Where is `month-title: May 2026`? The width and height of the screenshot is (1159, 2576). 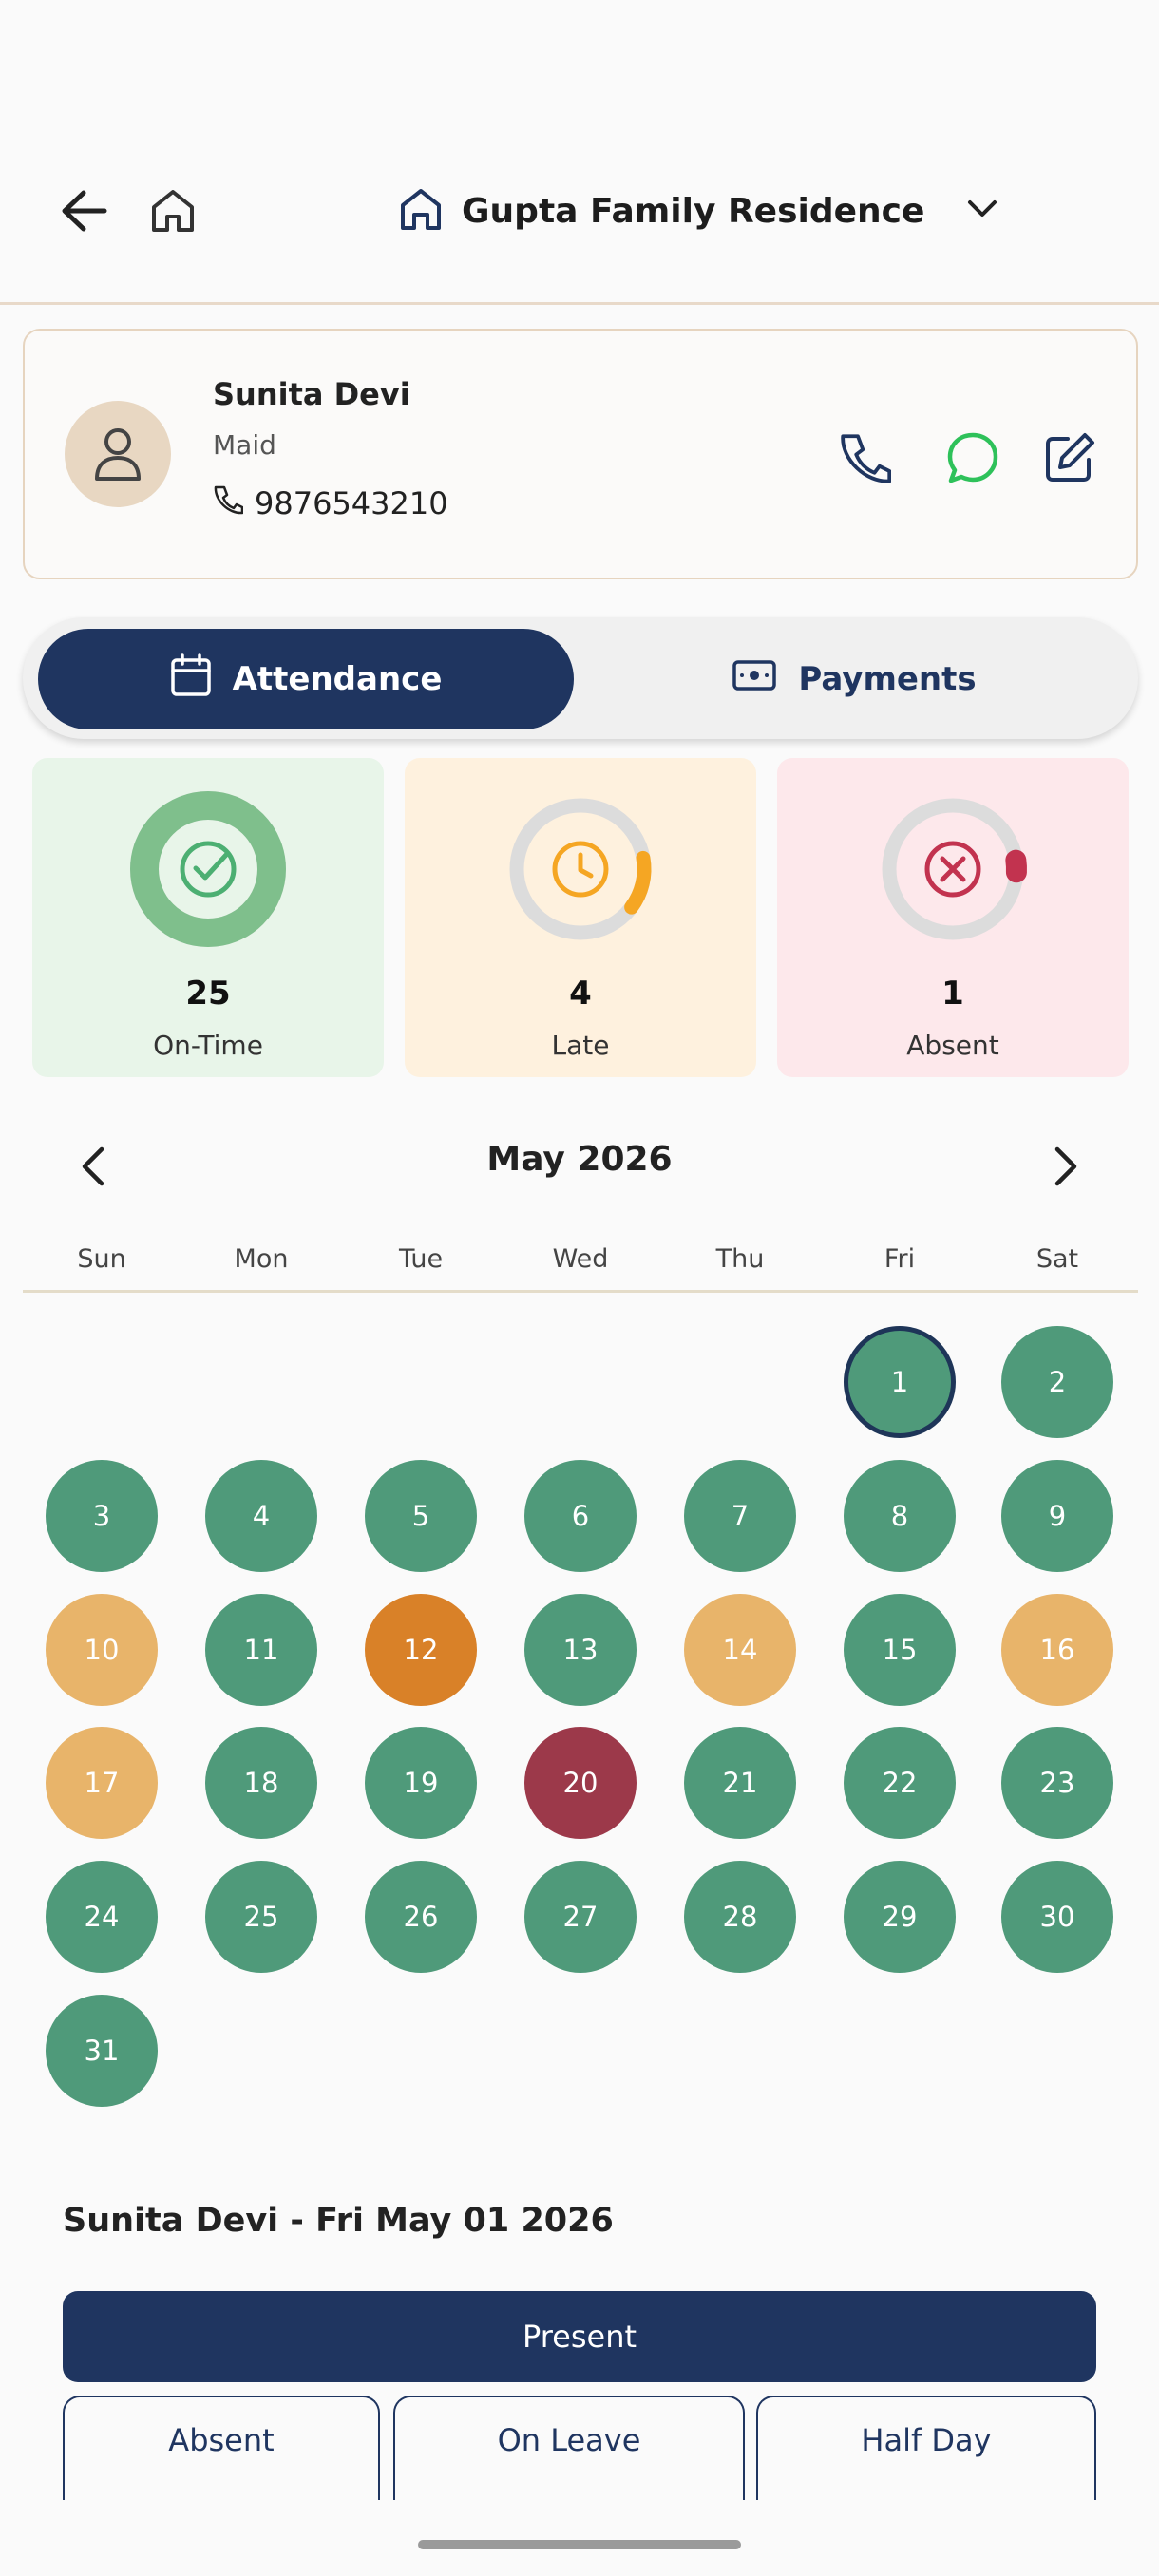
month-title: May 2026 is located at coordinates (579, 1159).